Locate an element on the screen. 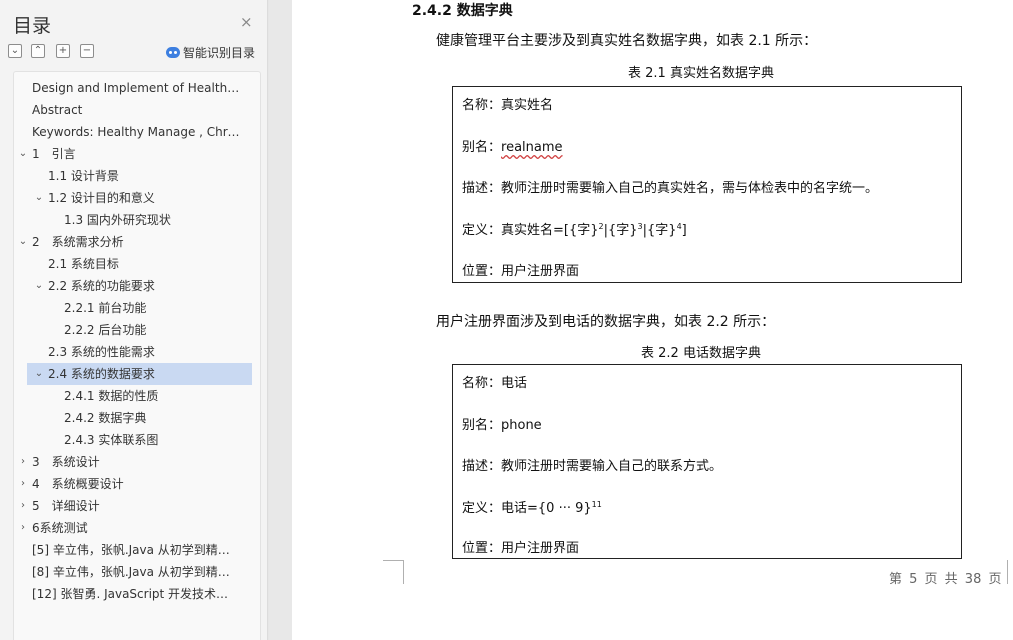 The image size is (1013, 640). definition-text: 定义：电话={0 ··· 9} is located at coordinates (527, 508).